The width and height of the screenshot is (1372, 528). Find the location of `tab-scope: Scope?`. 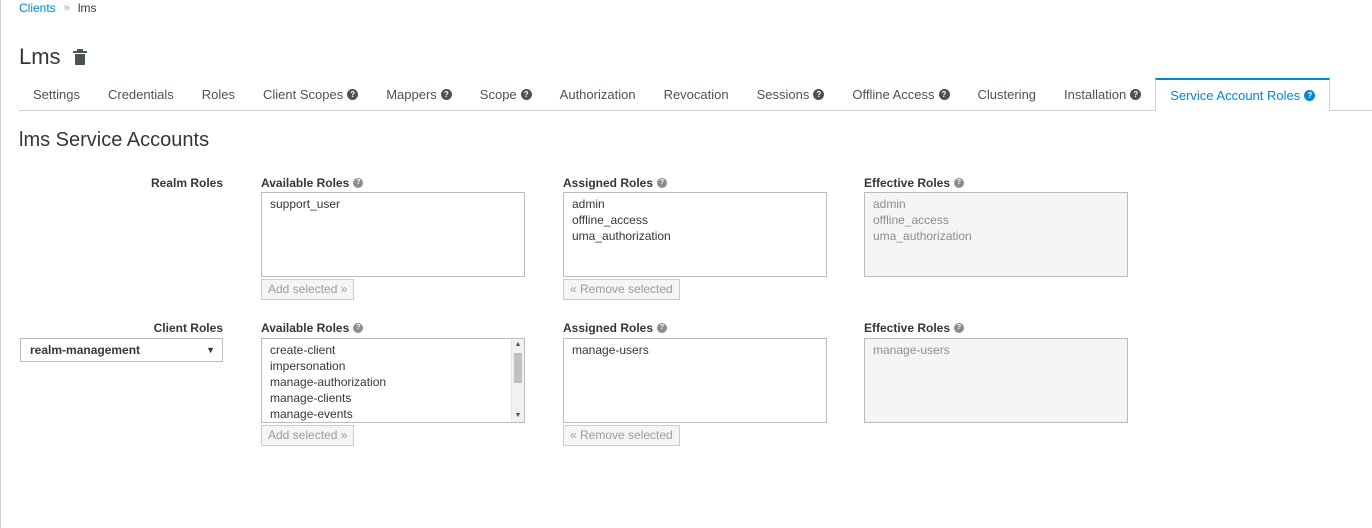

tab-scope: Scope? is located at coordinates (506, 94).